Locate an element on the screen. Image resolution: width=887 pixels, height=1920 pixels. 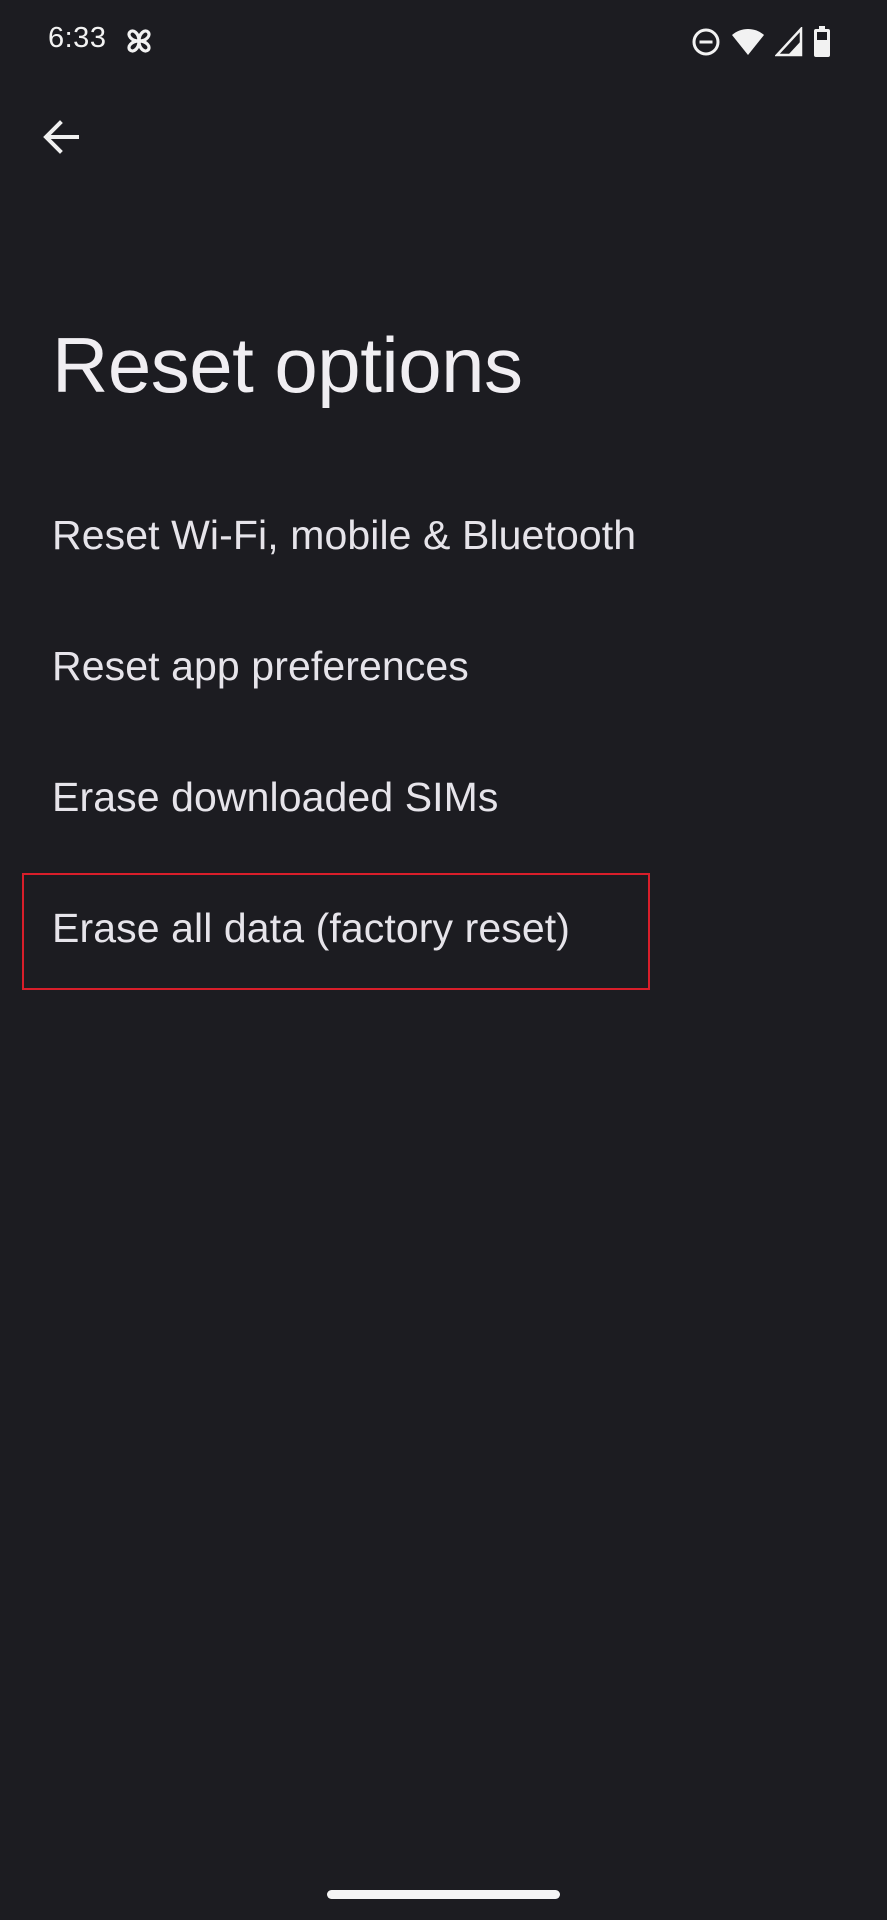
back-button is located at coordinates (61, 139).